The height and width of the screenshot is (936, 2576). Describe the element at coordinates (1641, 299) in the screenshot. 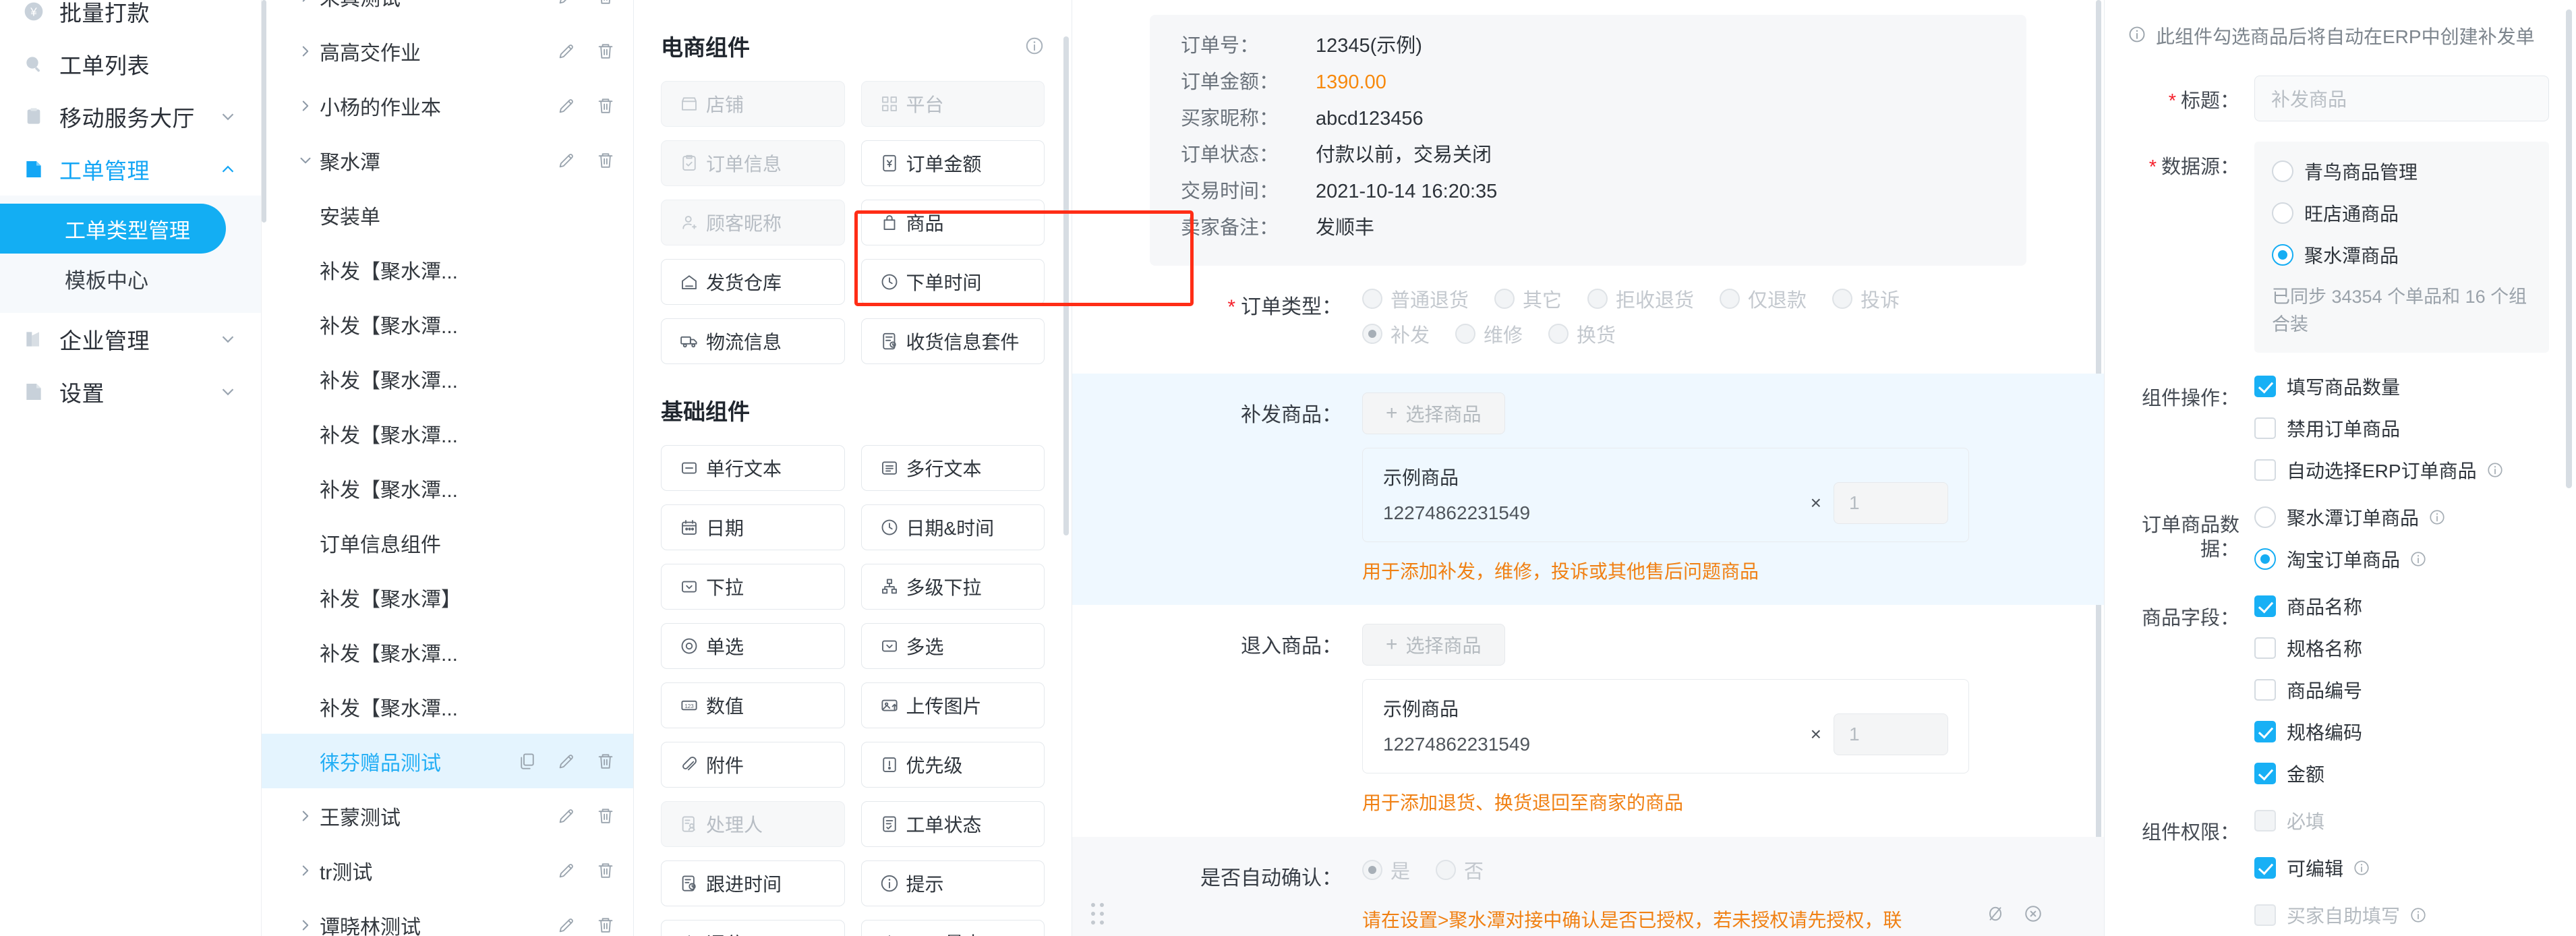

I see `order-type-option-2: 拒收退货` at that location.